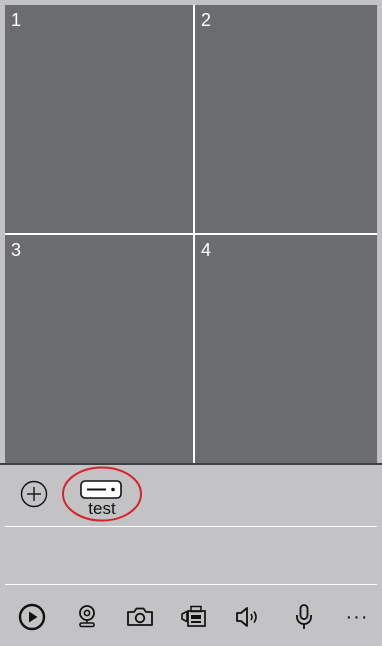 Image resolution: width=382 pixels, height=646 pixels. I want to click on cell-number: 4, so click(206, 250).